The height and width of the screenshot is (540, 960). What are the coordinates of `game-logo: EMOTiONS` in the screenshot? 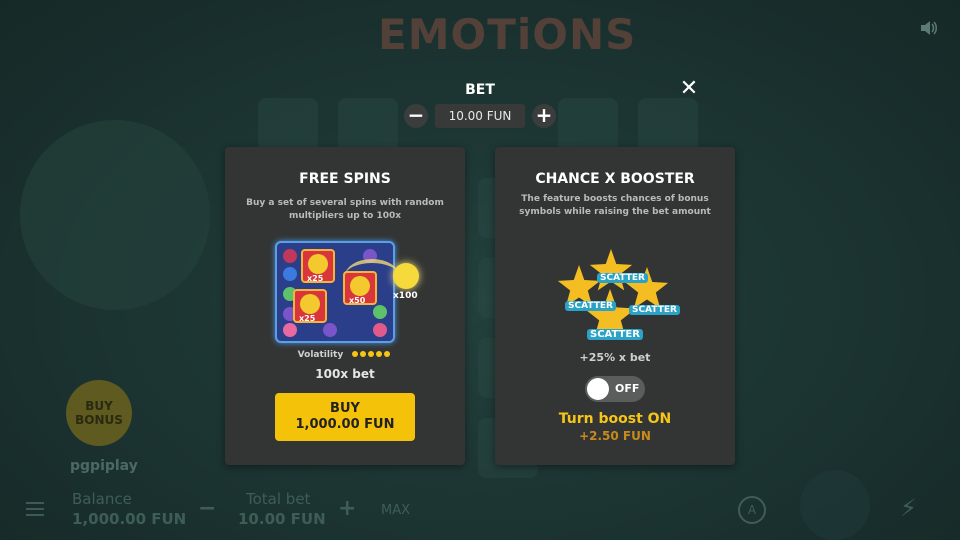 It's located at (507, 34).